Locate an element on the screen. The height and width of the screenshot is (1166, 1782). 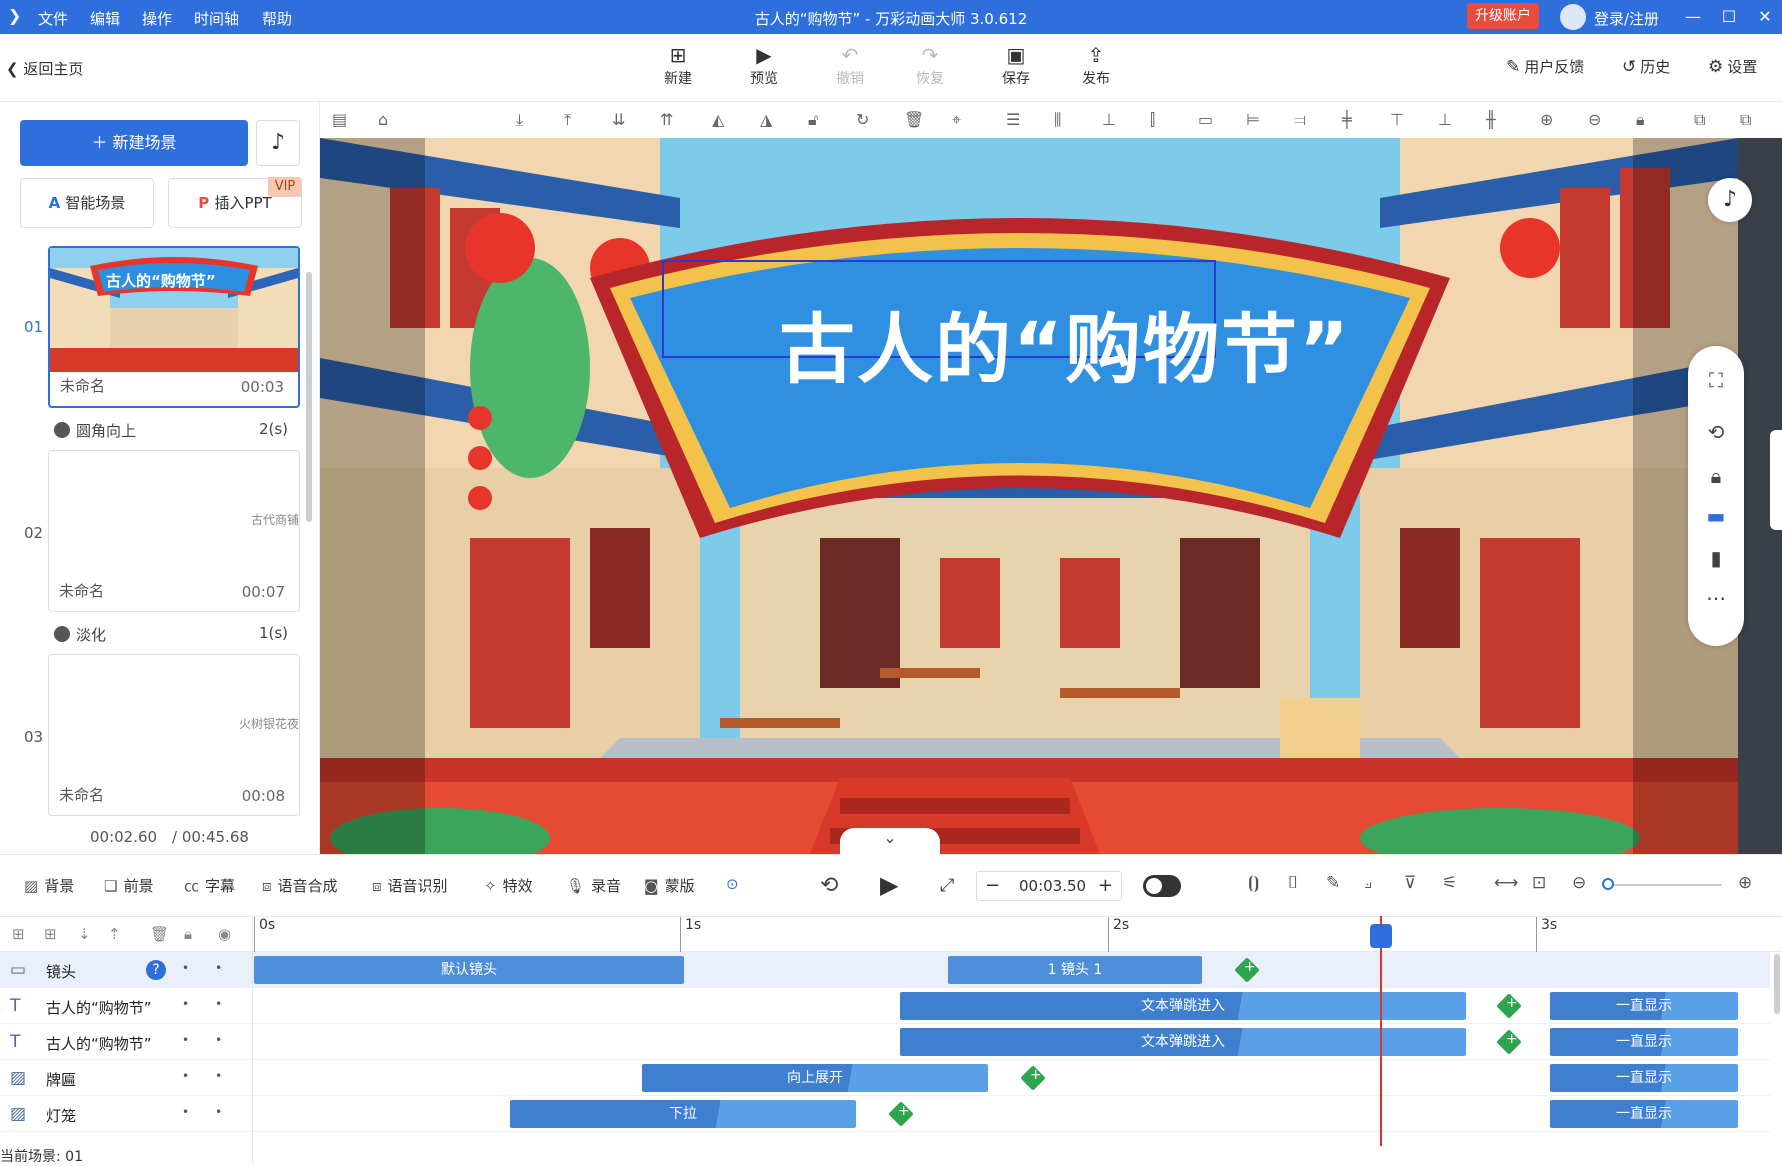
align-vcenter-icon: ╫ is located at coordinates (1491, 119).